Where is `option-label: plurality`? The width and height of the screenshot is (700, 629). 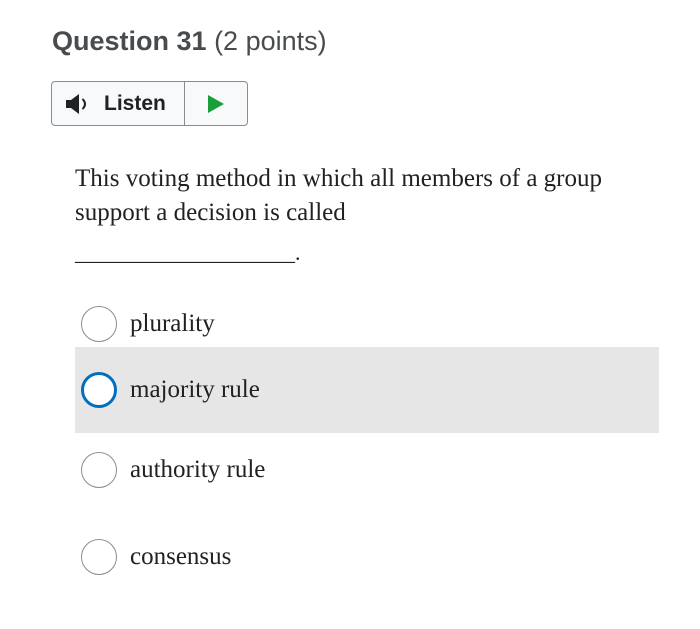
option-label: plurality is located at coordinates (172, 323).